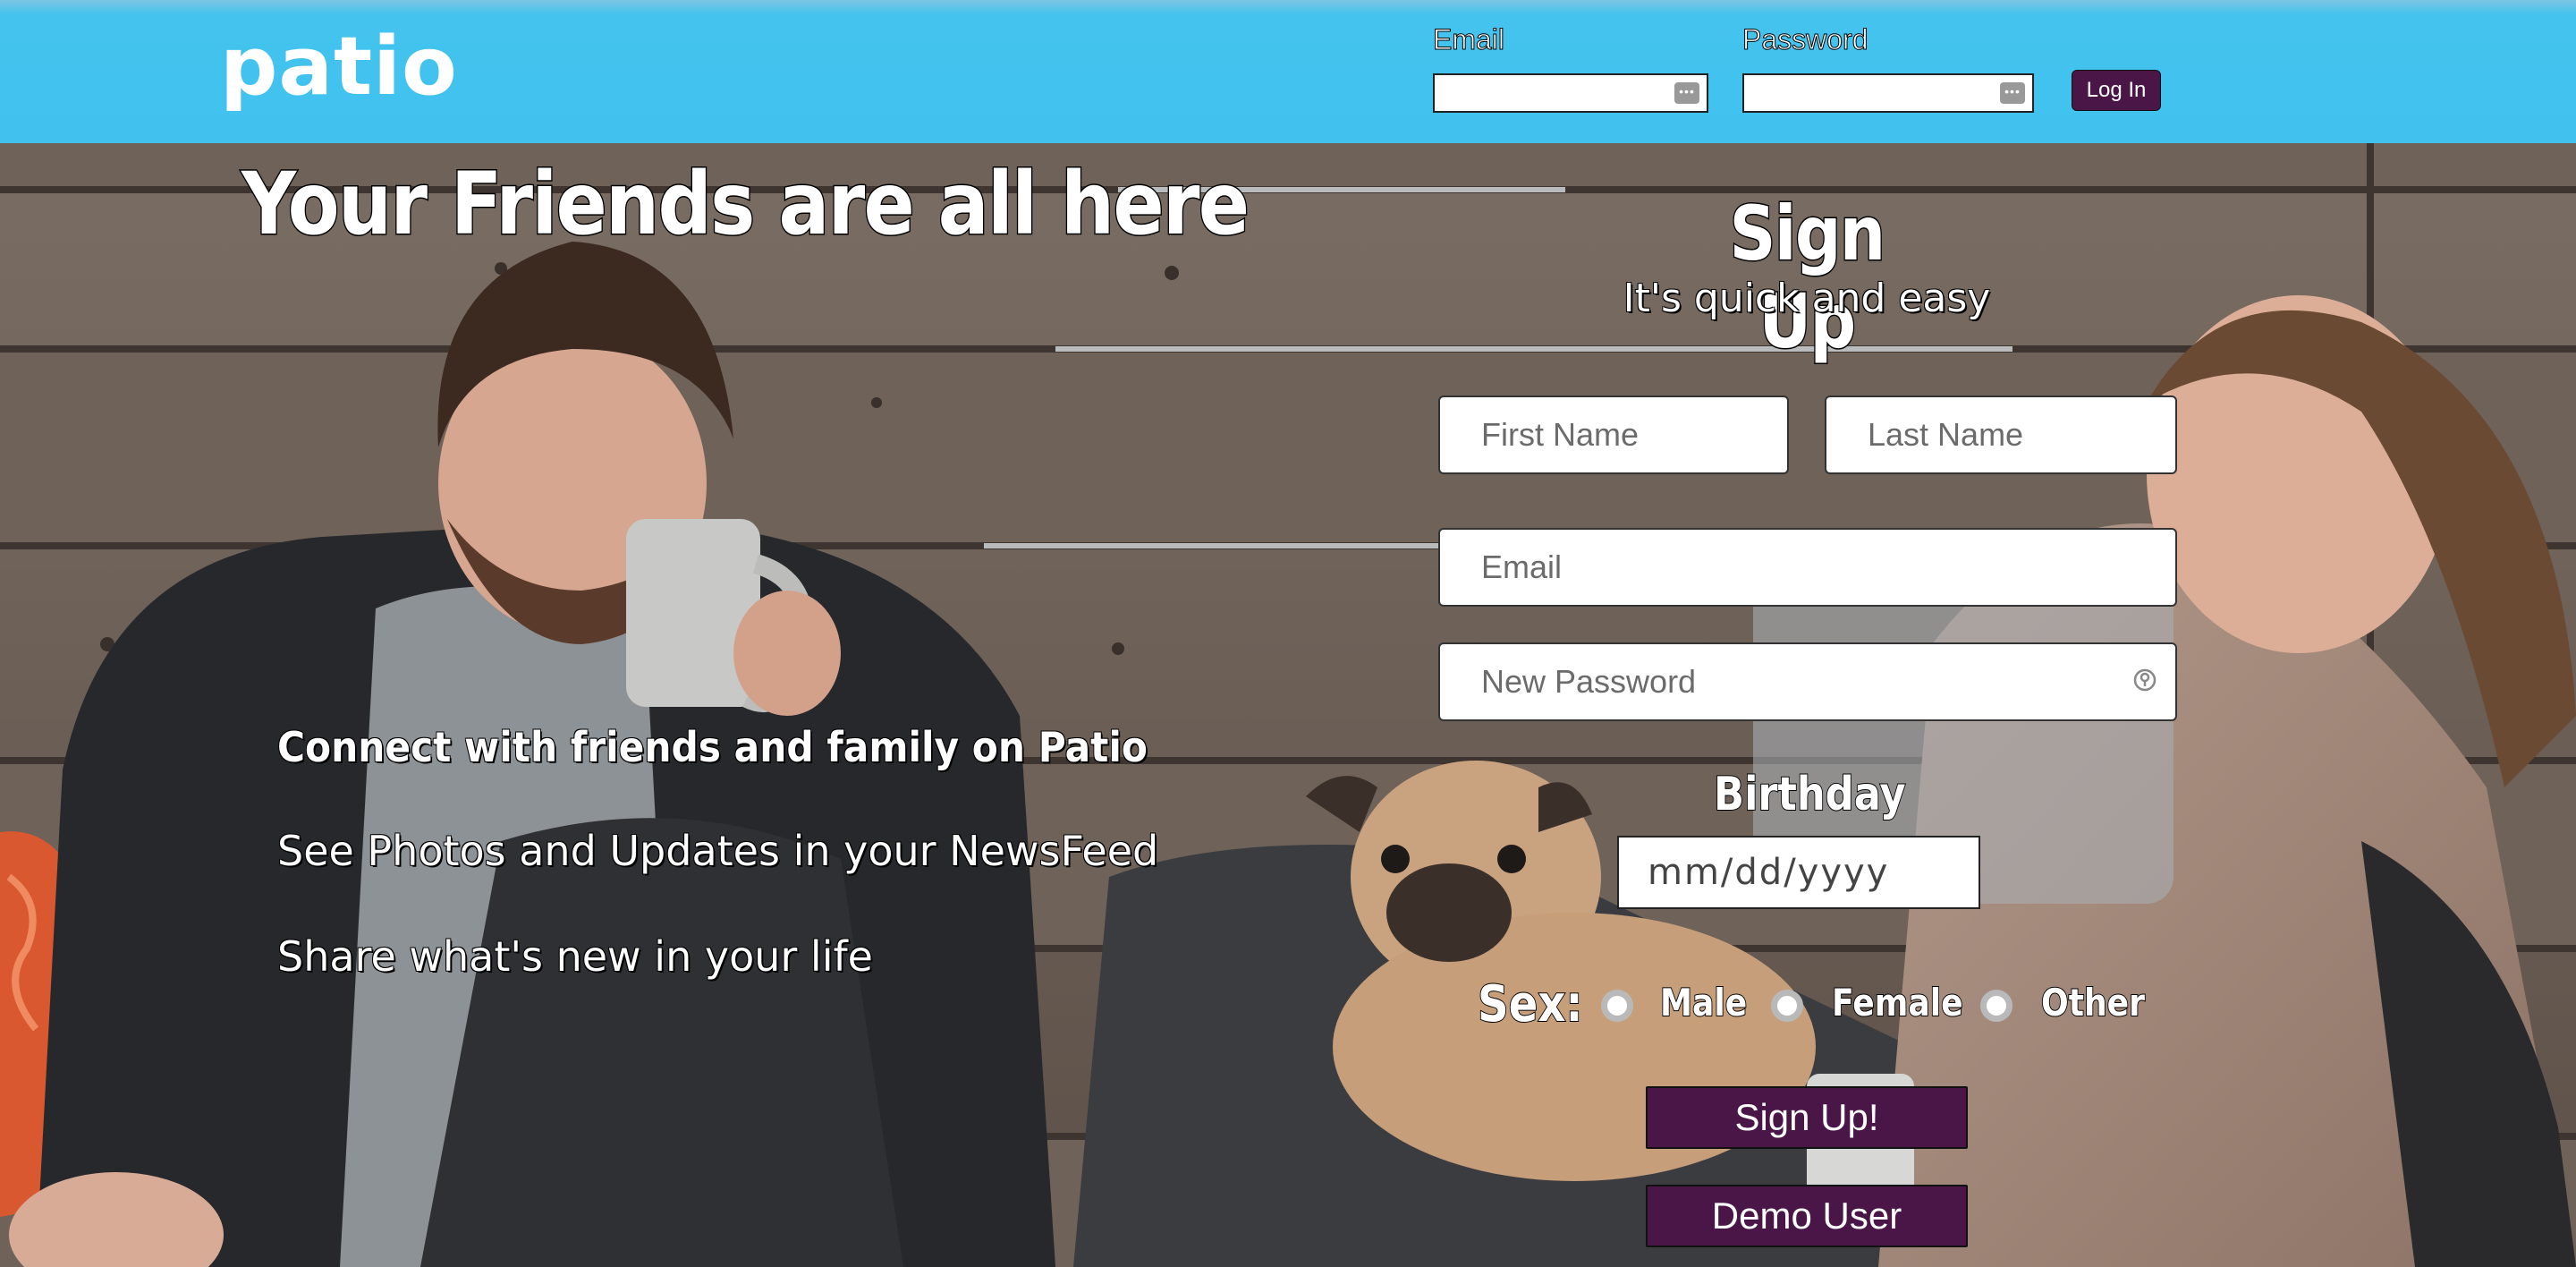  What do you see at coordinates (2001, 434) in the screenshot?
I see `last-name-input` at bounding box center [2001, 434].